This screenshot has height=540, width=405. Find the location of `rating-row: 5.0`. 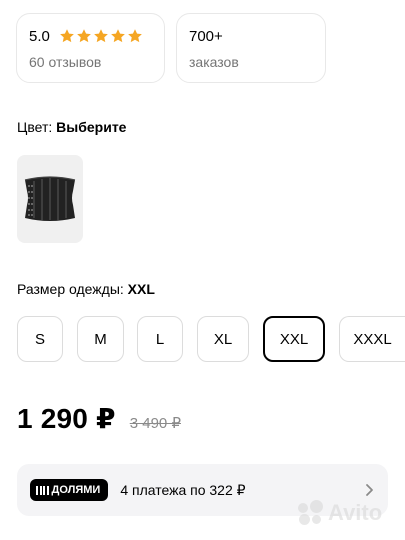

rating-row: 5.0 is located at coordinates (96, 36).